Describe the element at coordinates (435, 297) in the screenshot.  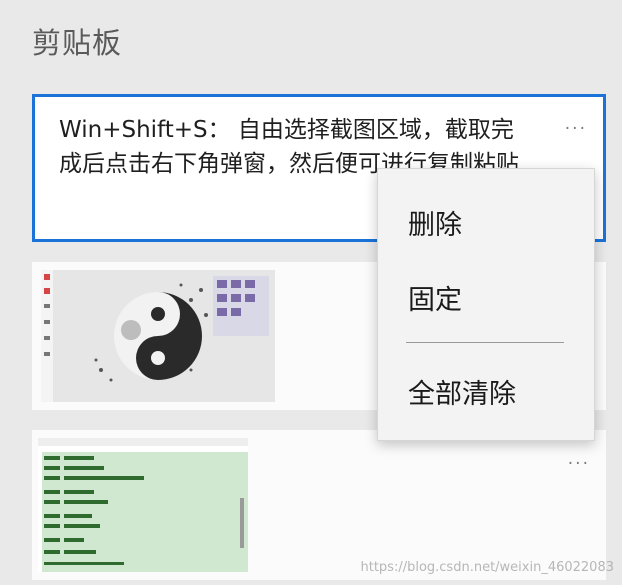
I see `menu-item-pin: 固定` at that location.